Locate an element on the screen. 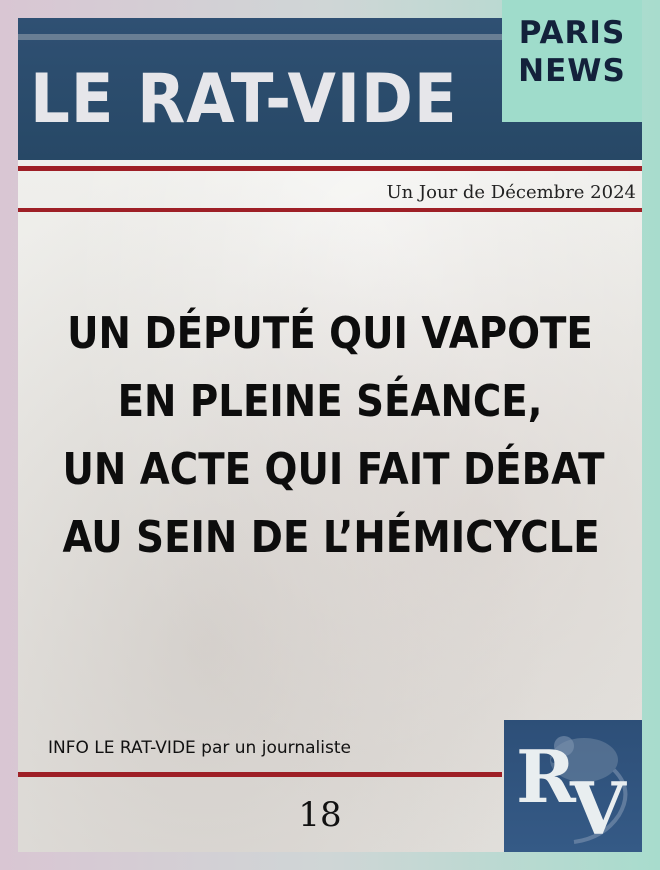 The width and height of the screenshot is (660, 870). headline-line-3: UN ACTE QUI FAIT DÉBAT is located at coordinates (333, 469).